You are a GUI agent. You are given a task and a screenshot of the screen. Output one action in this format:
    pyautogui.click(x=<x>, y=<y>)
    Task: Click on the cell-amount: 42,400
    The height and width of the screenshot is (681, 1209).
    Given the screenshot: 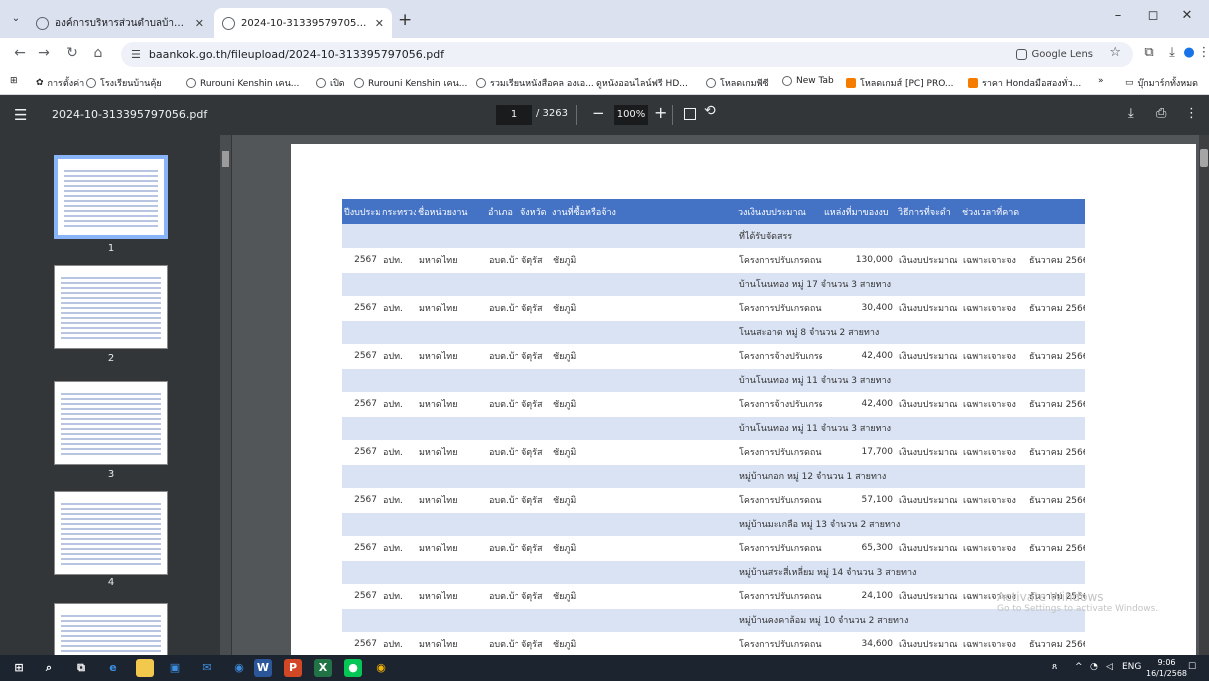 What is the action you would take?
    pyautogui.click(x=859, y=356)
    